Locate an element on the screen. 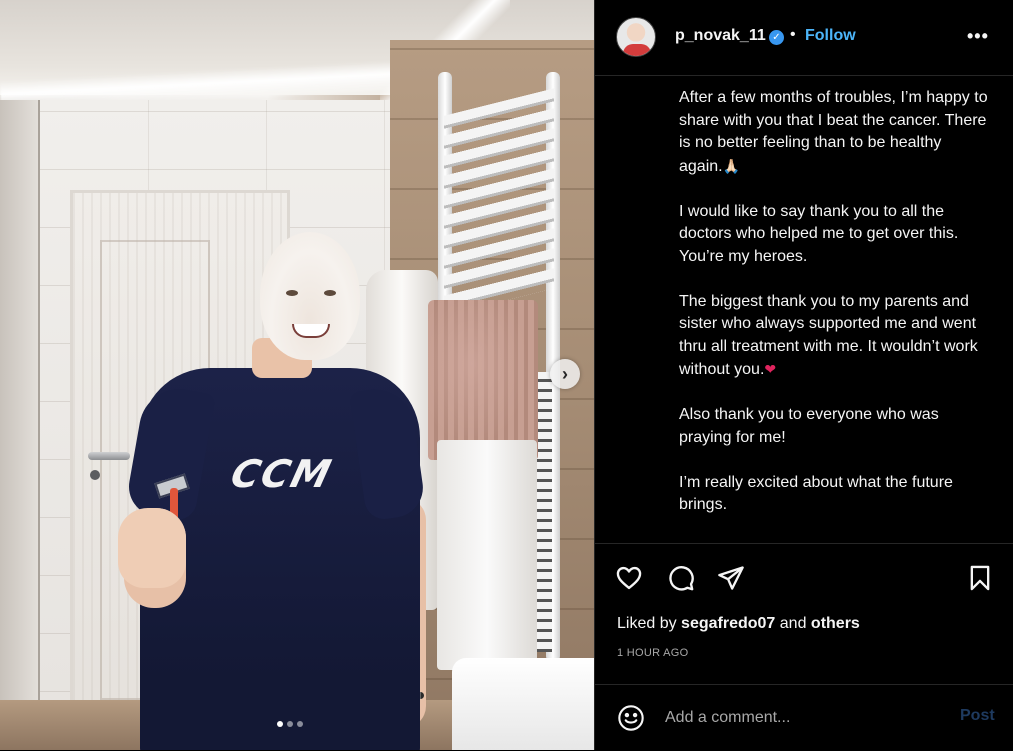  photo-sink is located at coordinates (523, 704).